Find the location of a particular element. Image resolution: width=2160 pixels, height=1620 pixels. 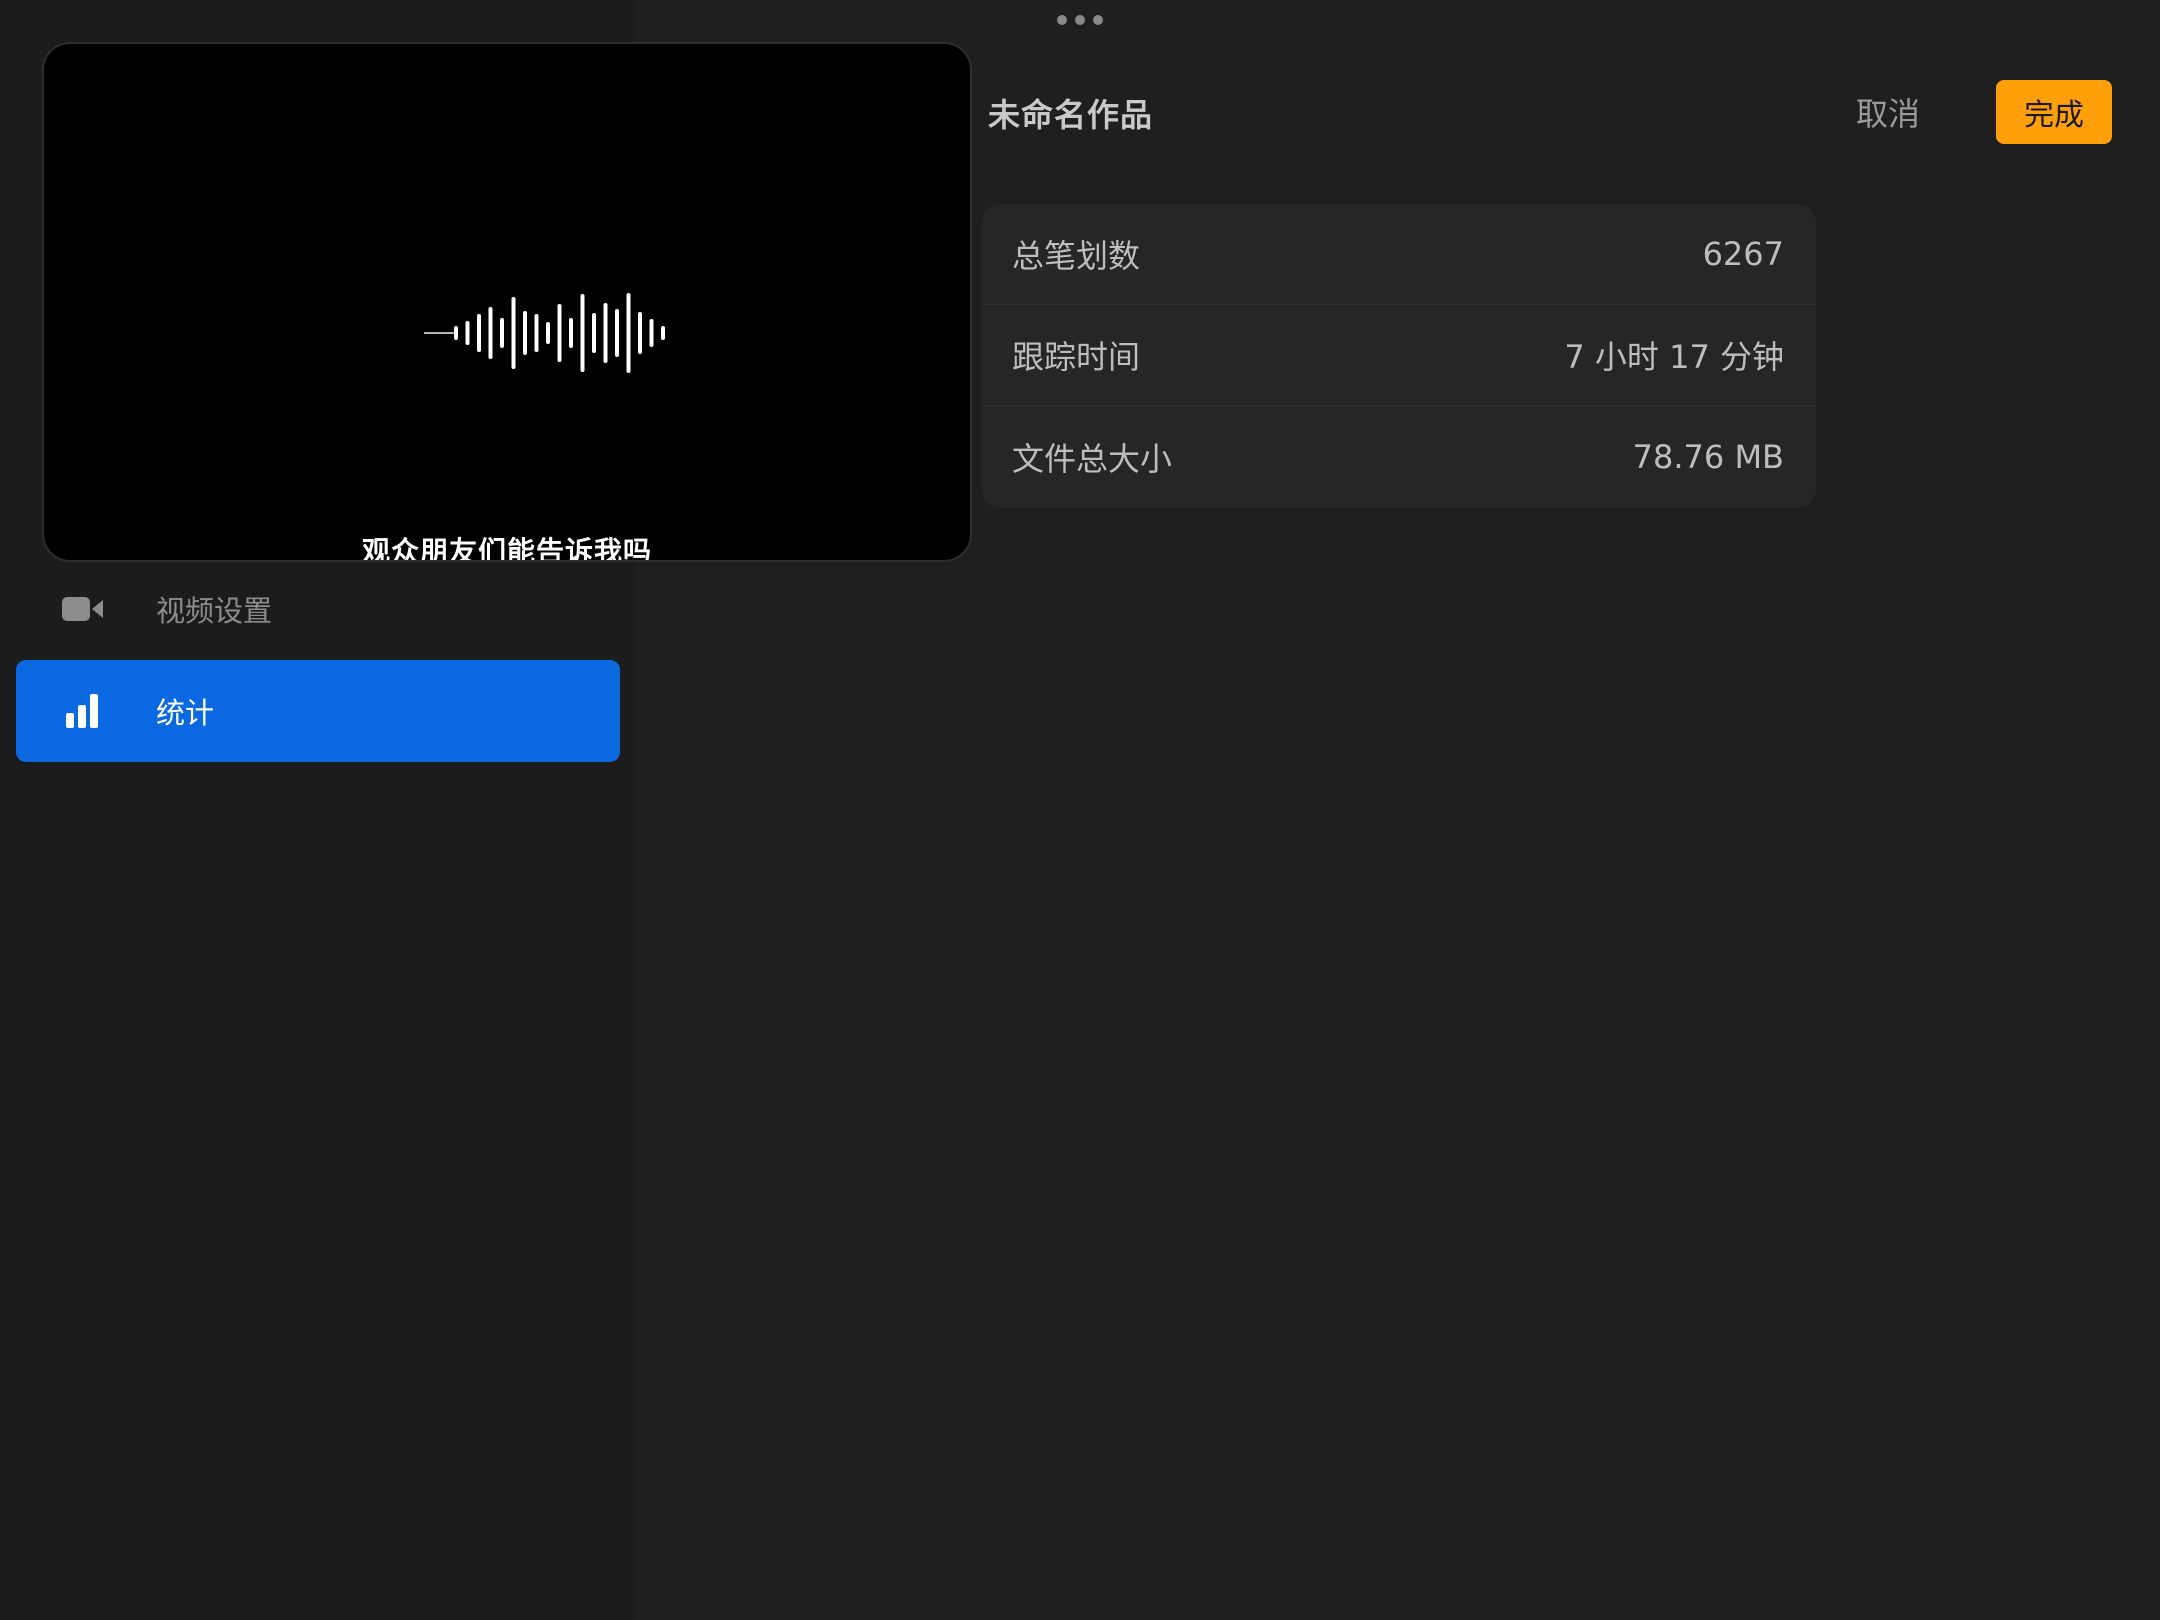

stat-row-tracking-time: 跟踪时间 7 小时 17 分钟 is located at coordinates (1399, 355).